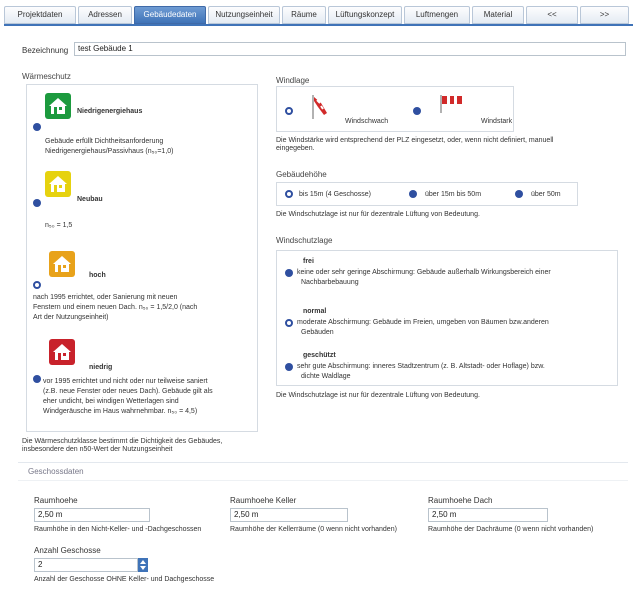 The height and width of the screenshot is (597, 637). What do you see at coordinates (317, 332) in the screenshot?
I see `windschutz-desc-normal-2: Gebäuden` at bounding box center [317, 332].